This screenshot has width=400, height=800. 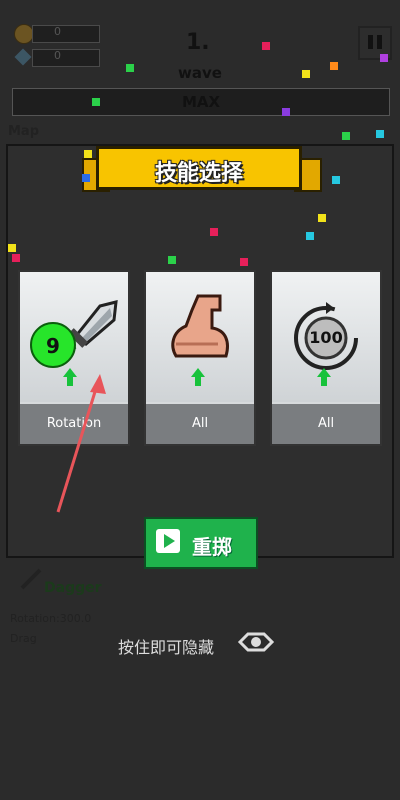 What do you see at coordinates (212, 547) in the screenshot?
I see `reroll-label: 重掷` at bounding box center [212, 547].